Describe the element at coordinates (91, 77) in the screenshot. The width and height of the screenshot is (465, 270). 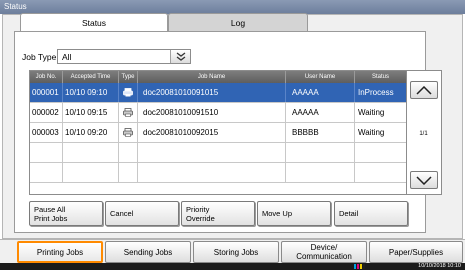
I see `column-accepted-time: Accepted Time` at that location.